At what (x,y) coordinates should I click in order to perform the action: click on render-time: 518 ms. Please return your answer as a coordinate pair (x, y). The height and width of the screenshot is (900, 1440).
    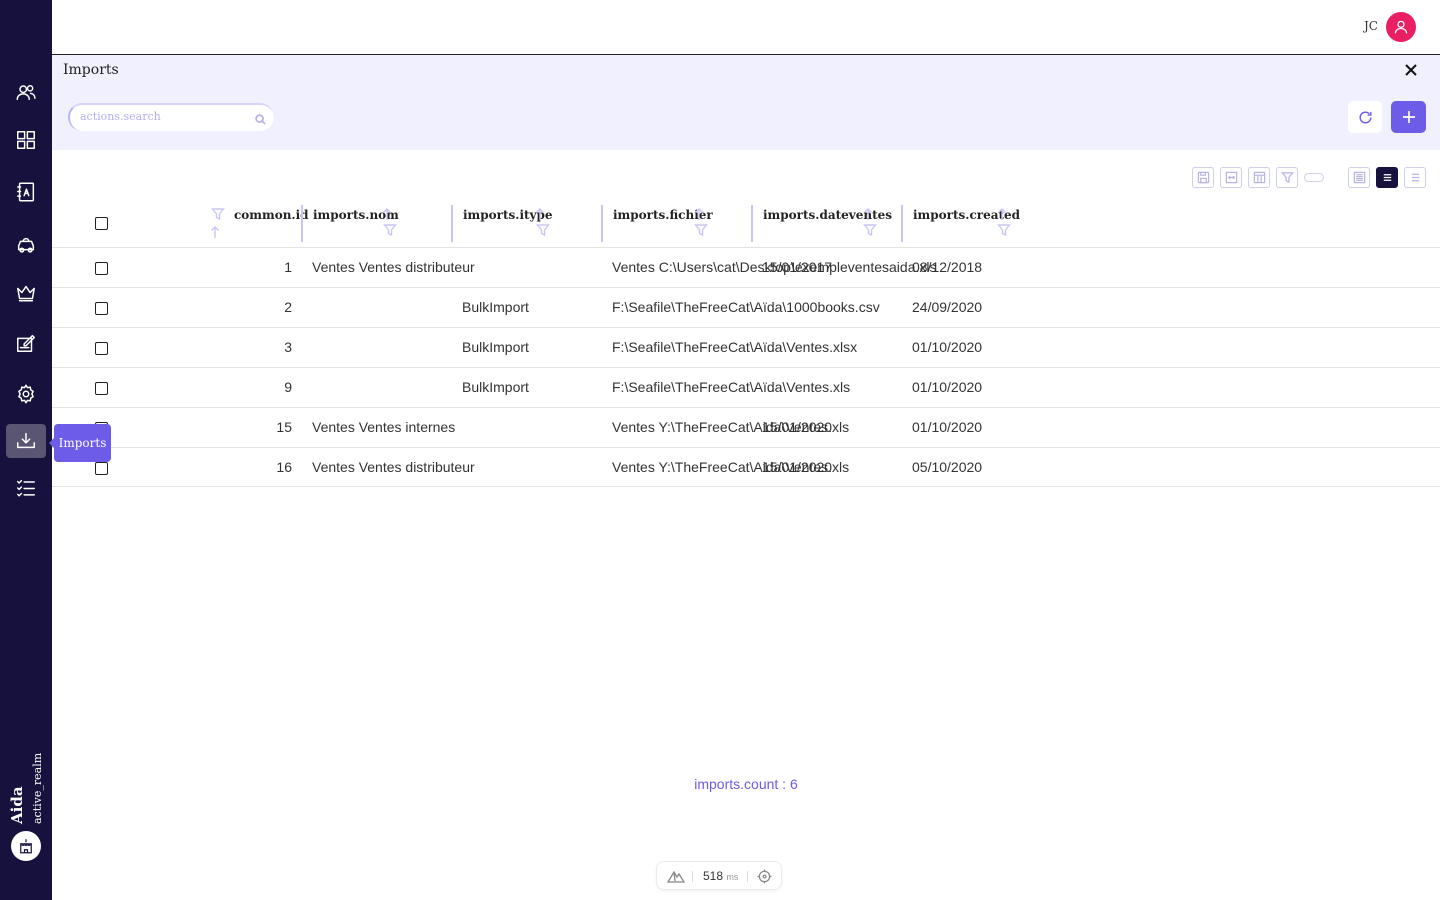
    Looking at the image, I should click on (720, 876).